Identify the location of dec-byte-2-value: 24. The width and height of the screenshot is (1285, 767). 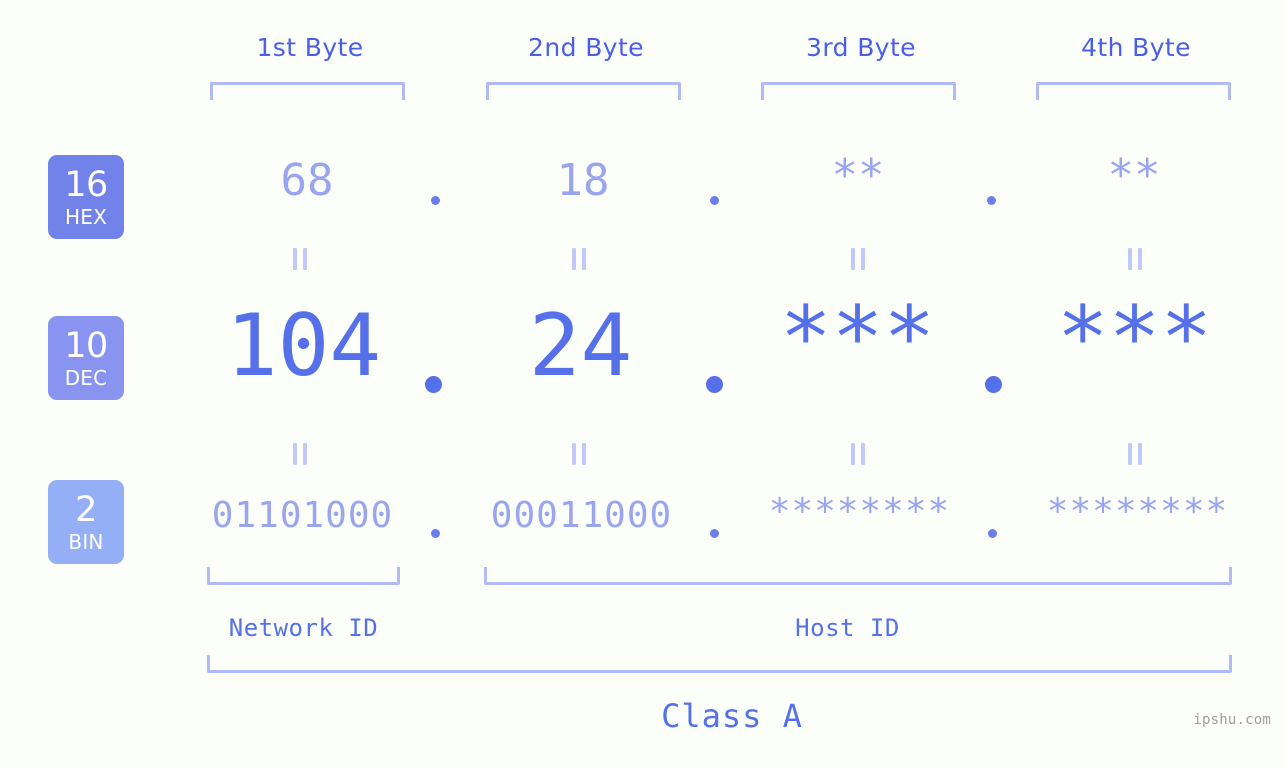
(580, 346).